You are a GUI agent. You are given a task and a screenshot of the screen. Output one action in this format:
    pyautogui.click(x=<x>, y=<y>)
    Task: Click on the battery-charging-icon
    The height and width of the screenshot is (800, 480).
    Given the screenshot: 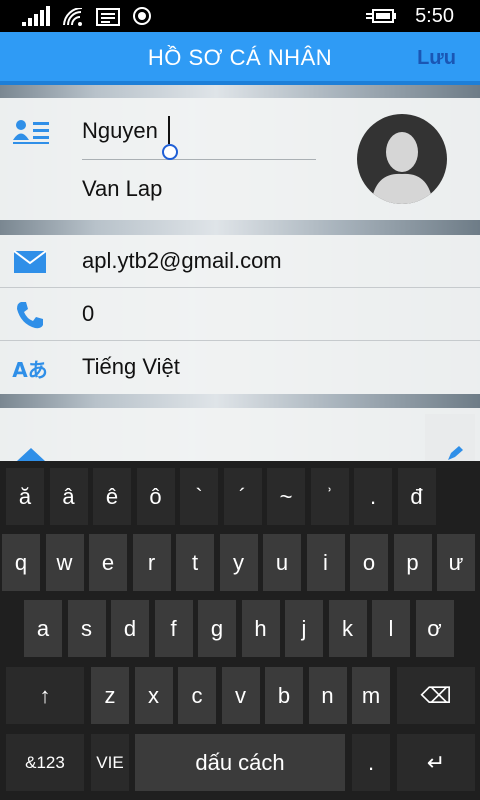 What is the action you would take?
    pyautogui.click(x=381, y=16)
    